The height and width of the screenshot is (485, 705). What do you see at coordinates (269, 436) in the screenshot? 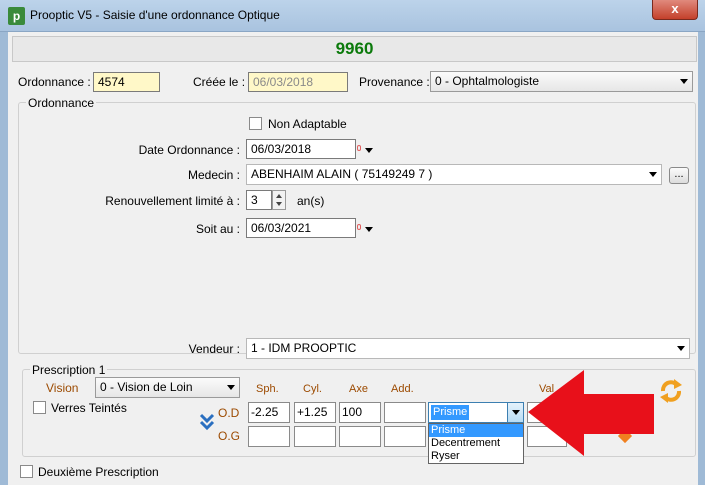
I see `og-sph-input` at bounding box center [269, 436].